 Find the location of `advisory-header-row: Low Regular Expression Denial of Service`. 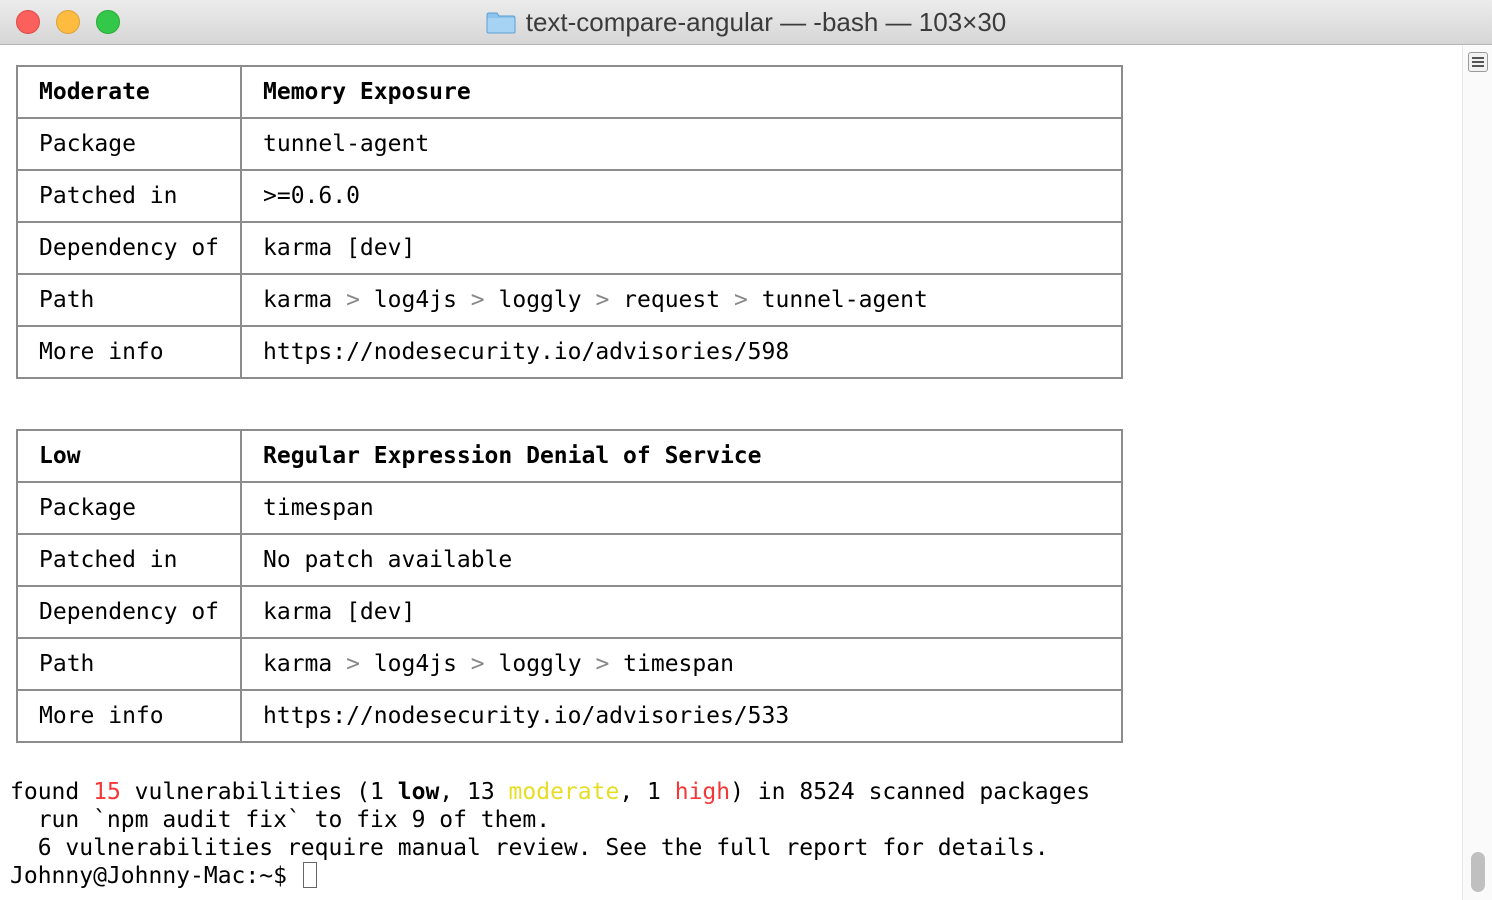

advisory-header-row: Low Regular Expression Denial of Service is located at coordinates (569, 456).